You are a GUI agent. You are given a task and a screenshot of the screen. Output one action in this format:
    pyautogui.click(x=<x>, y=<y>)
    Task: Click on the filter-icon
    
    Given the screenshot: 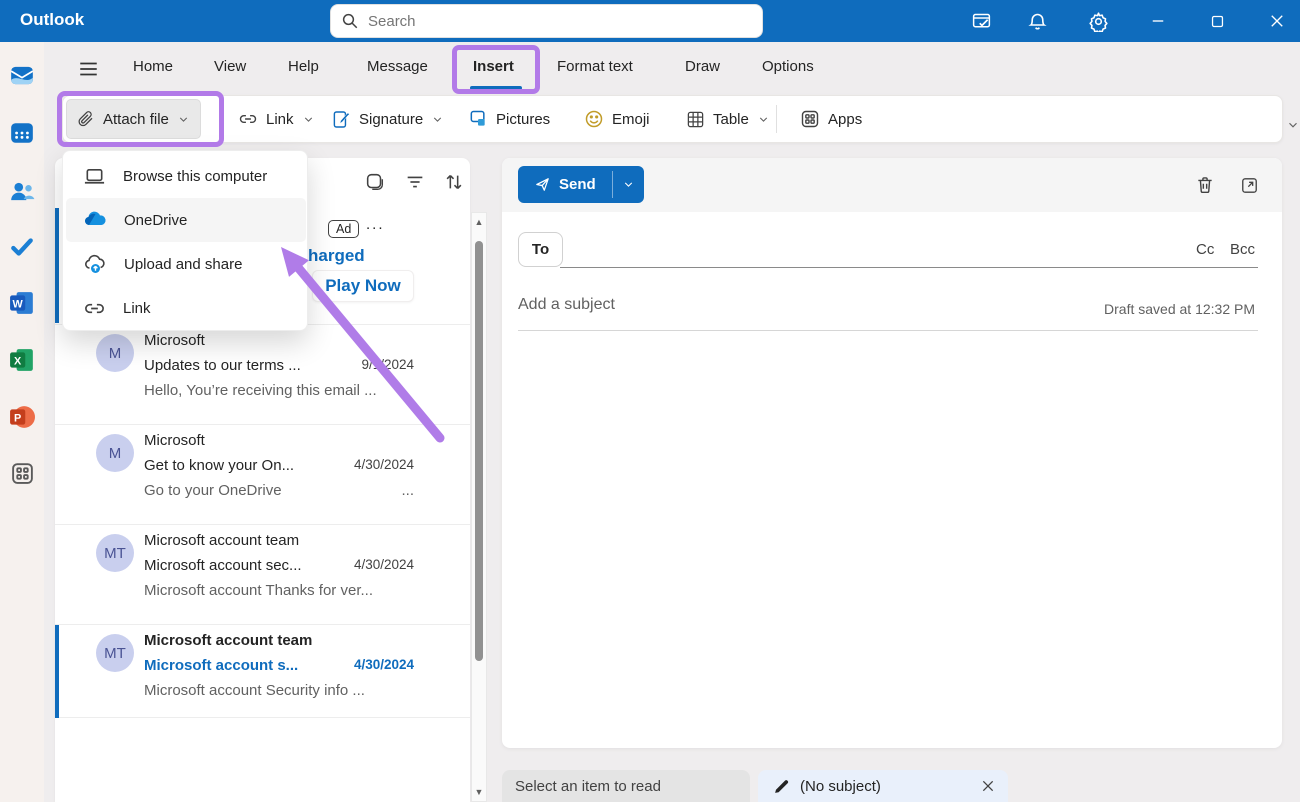 What is the action you would take?
    pyautogui.click(x=415, y=182)
    